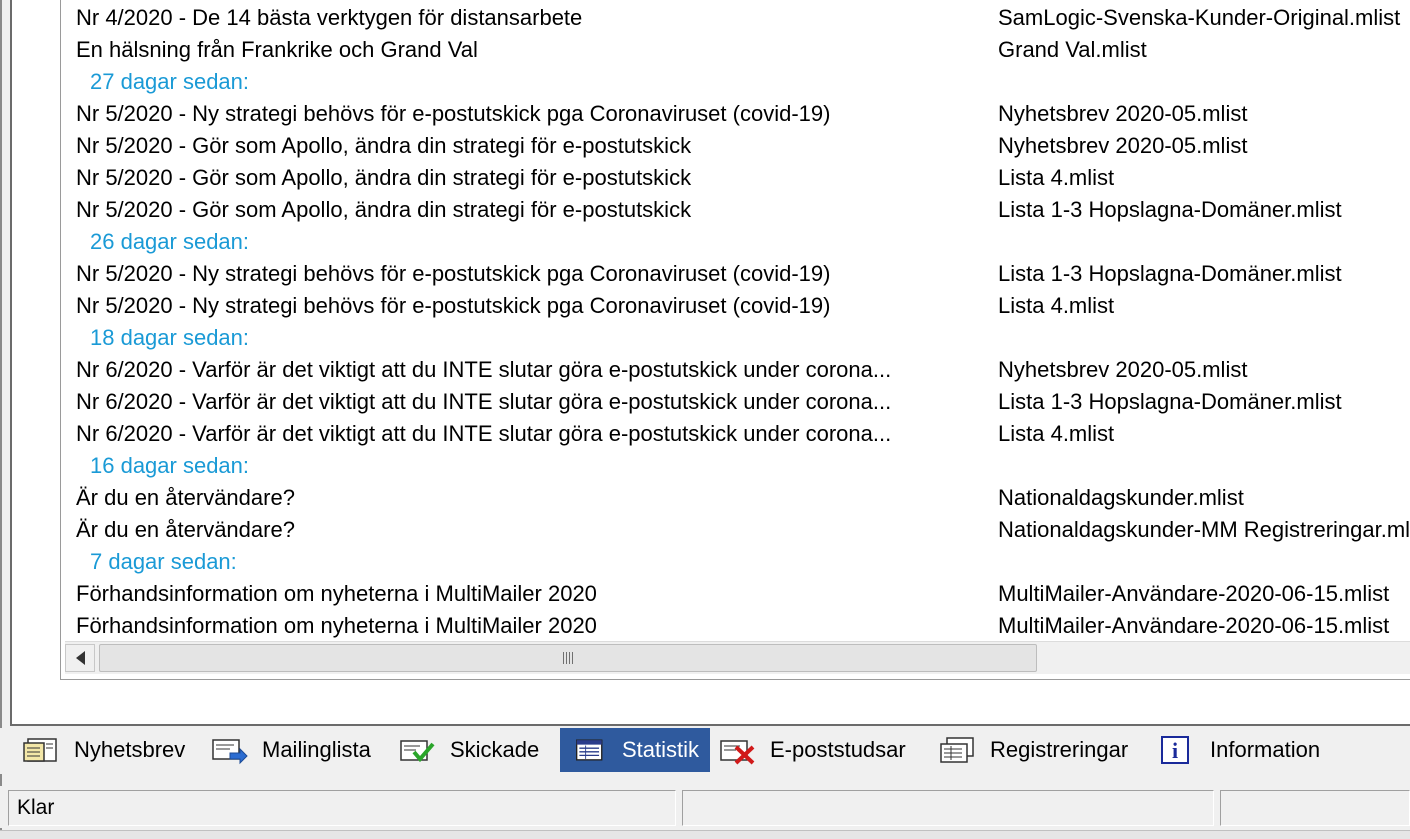  Describe the element at coordinates (1199, 17) in the screenshot. I see `mailing-list-file: SamLogic-Svenska-Kunder-Original.mlist` at that location.